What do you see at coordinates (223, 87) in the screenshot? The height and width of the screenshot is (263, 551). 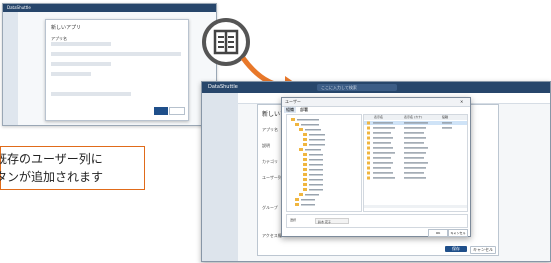 I see `big-app-title: DataShuttle` at bounding box center [223, 87].